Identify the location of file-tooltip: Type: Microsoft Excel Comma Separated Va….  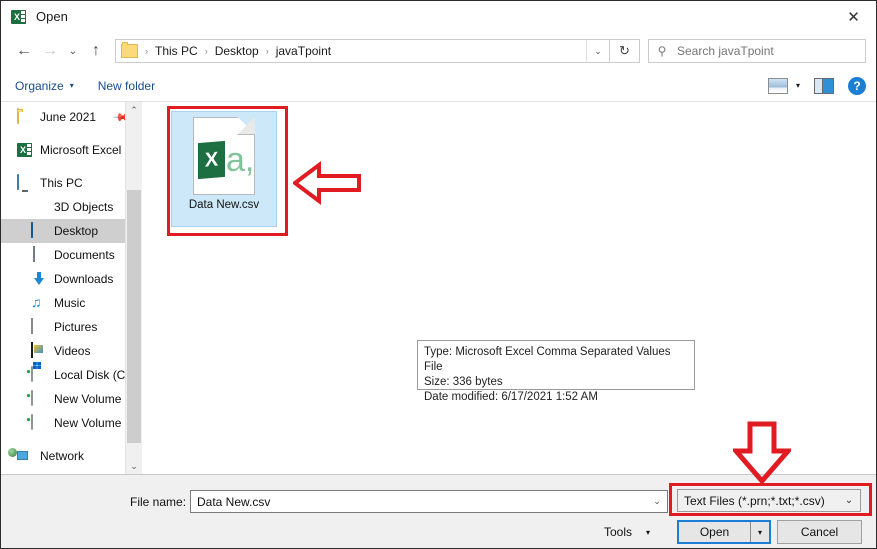
(556, 371).